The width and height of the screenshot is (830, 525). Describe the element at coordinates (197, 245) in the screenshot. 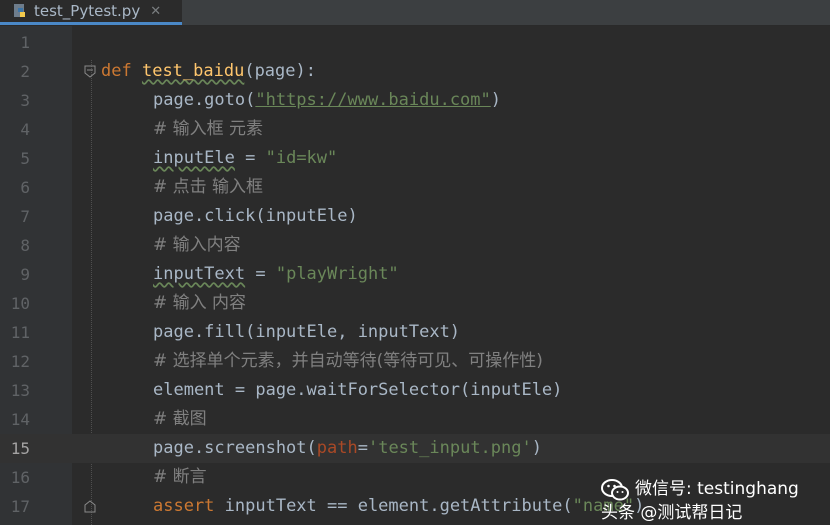

I see `comment: # 输入内容` at that location.